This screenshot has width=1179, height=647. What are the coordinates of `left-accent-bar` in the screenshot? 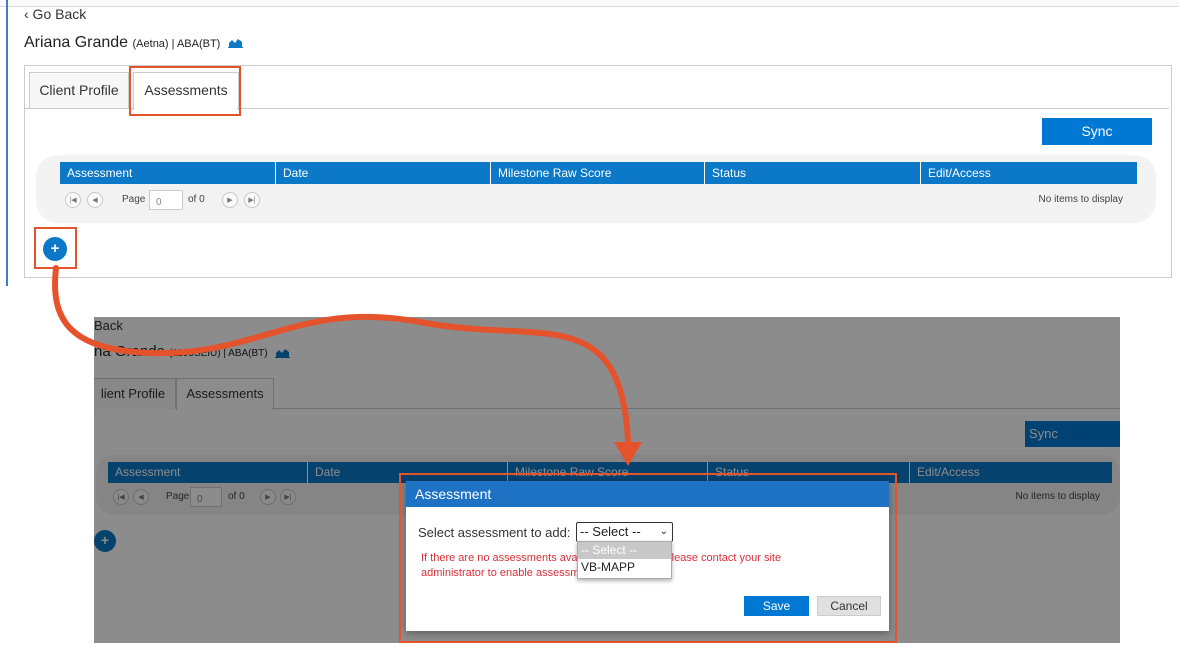 It's located at (7, 143).